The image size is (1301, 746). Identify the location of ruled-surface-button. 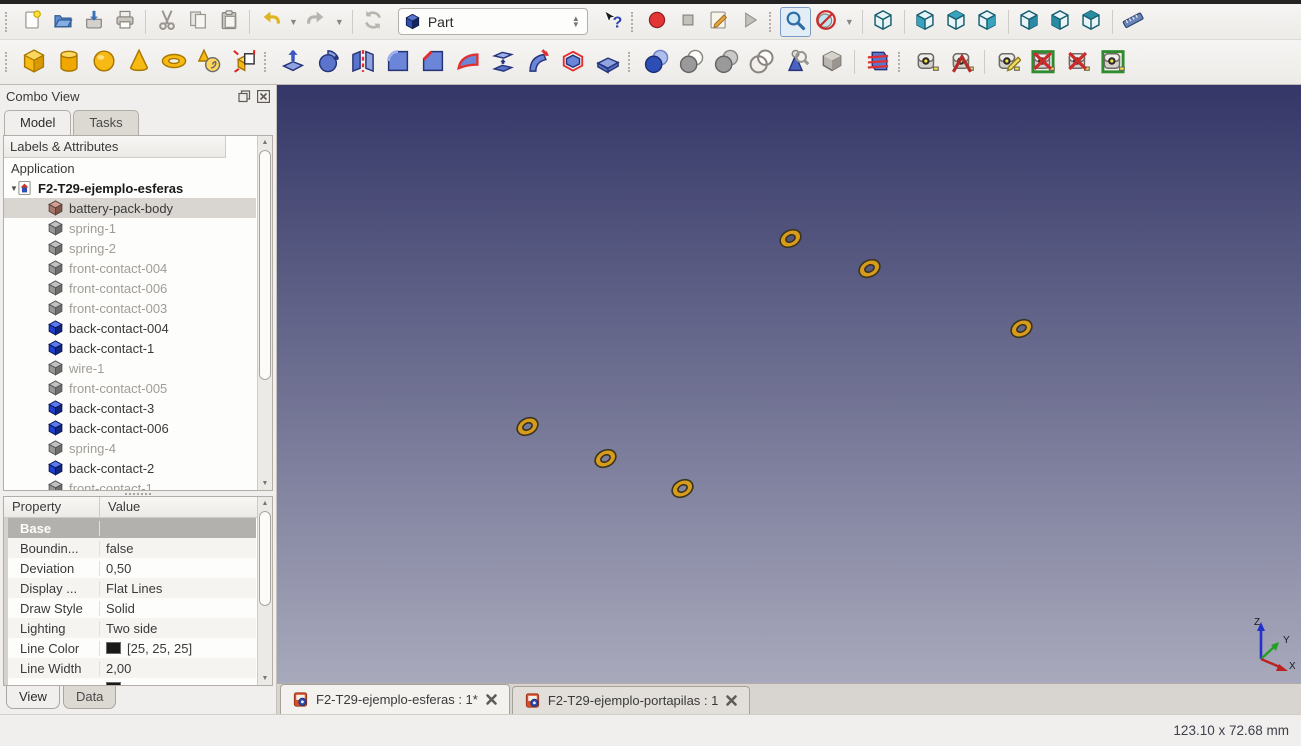
(467, 62).